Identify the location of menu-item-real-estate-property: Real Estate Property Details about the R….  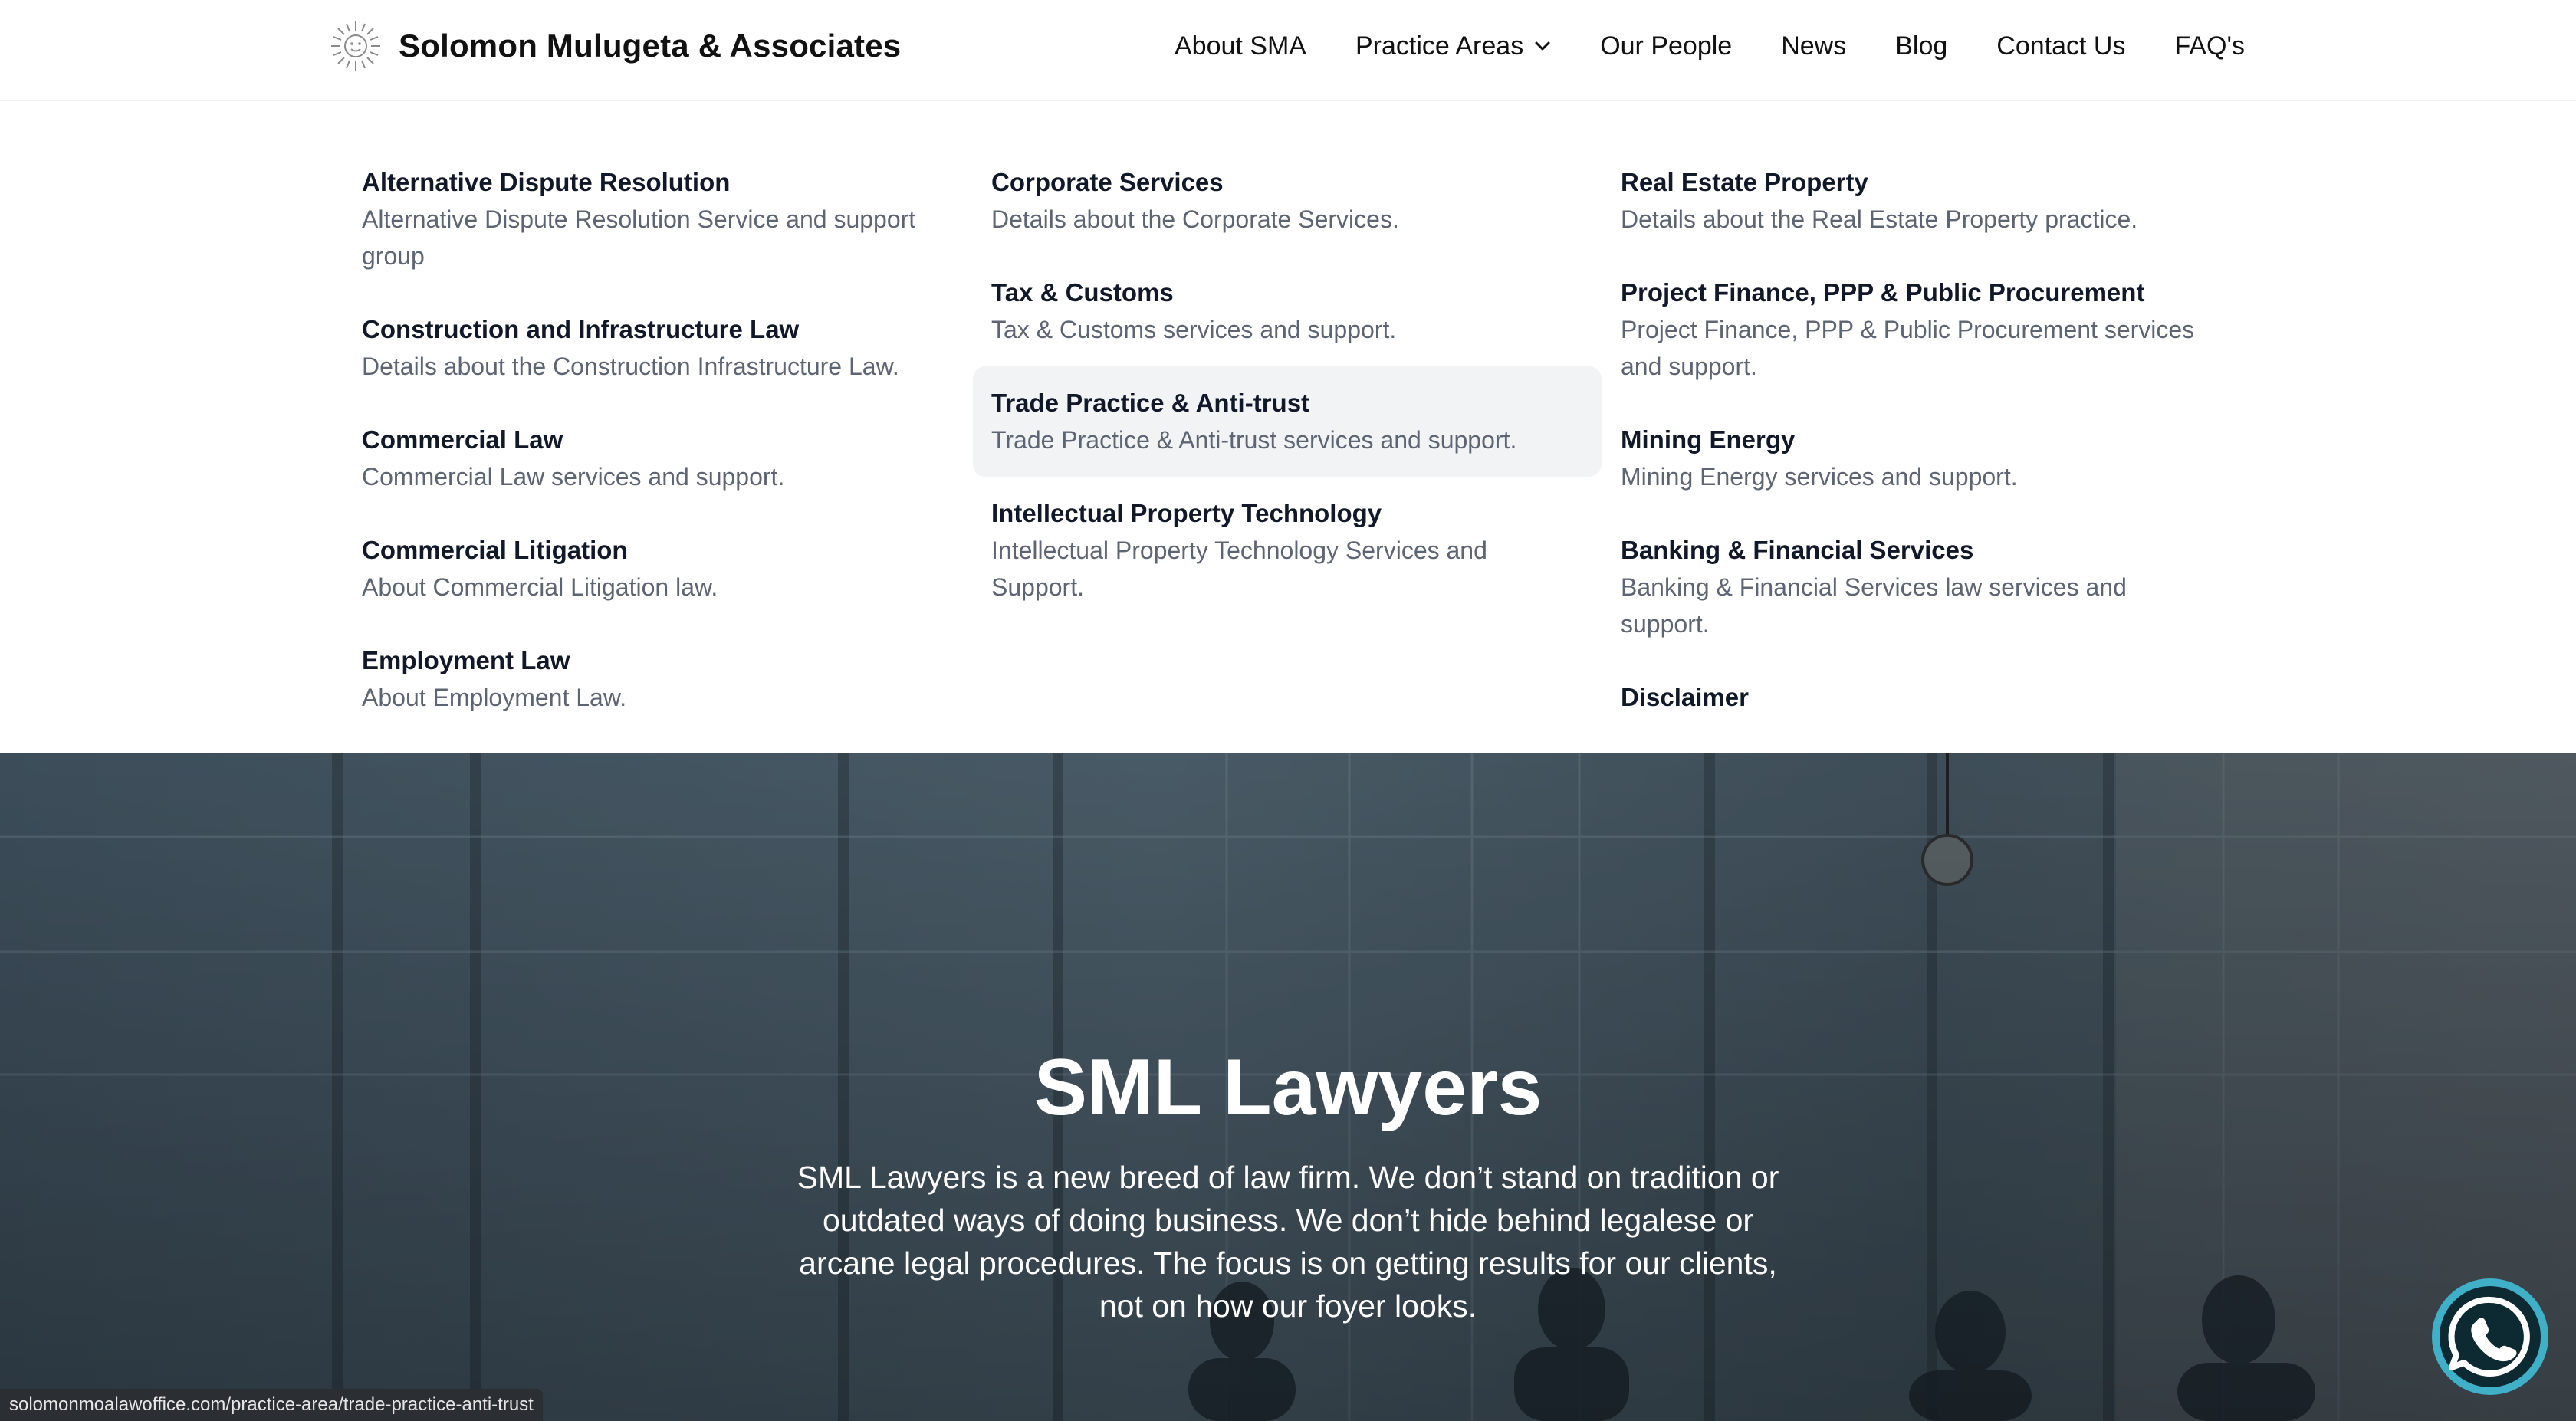
(1916, 201).